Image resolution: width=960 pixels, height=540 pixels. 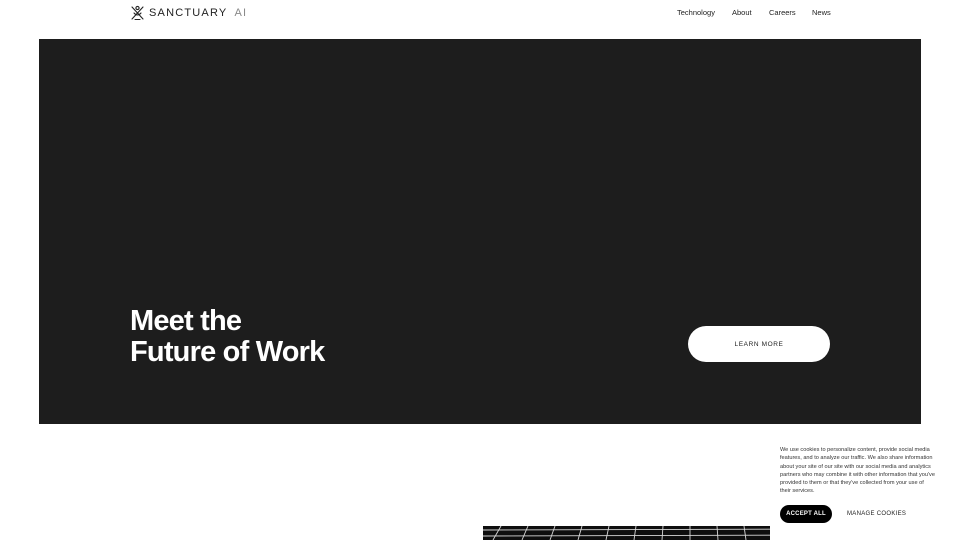 What do you see at coordinates (806, 514) in the screenshot?
I see `accept-all-button: ACCEPT ALL` at bounding box center [806, 514].